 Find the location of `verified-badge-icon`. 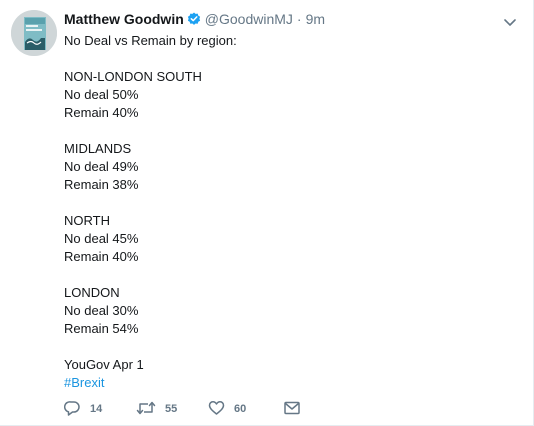

verified-badge-icon is located at coordinates (194, 19).